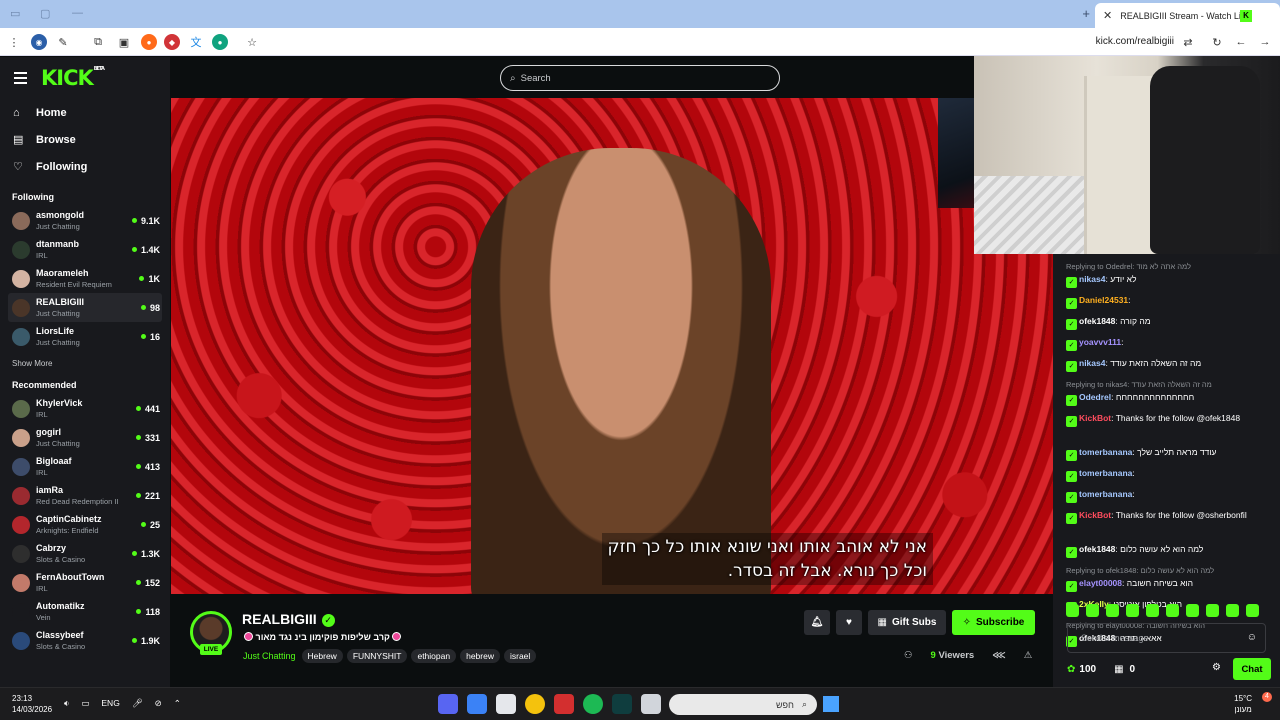  What do you see at coordinates (252, 42) in the screenshot?
I see `bookmark-star-icon: ☆` at bounding box center [252, 42].